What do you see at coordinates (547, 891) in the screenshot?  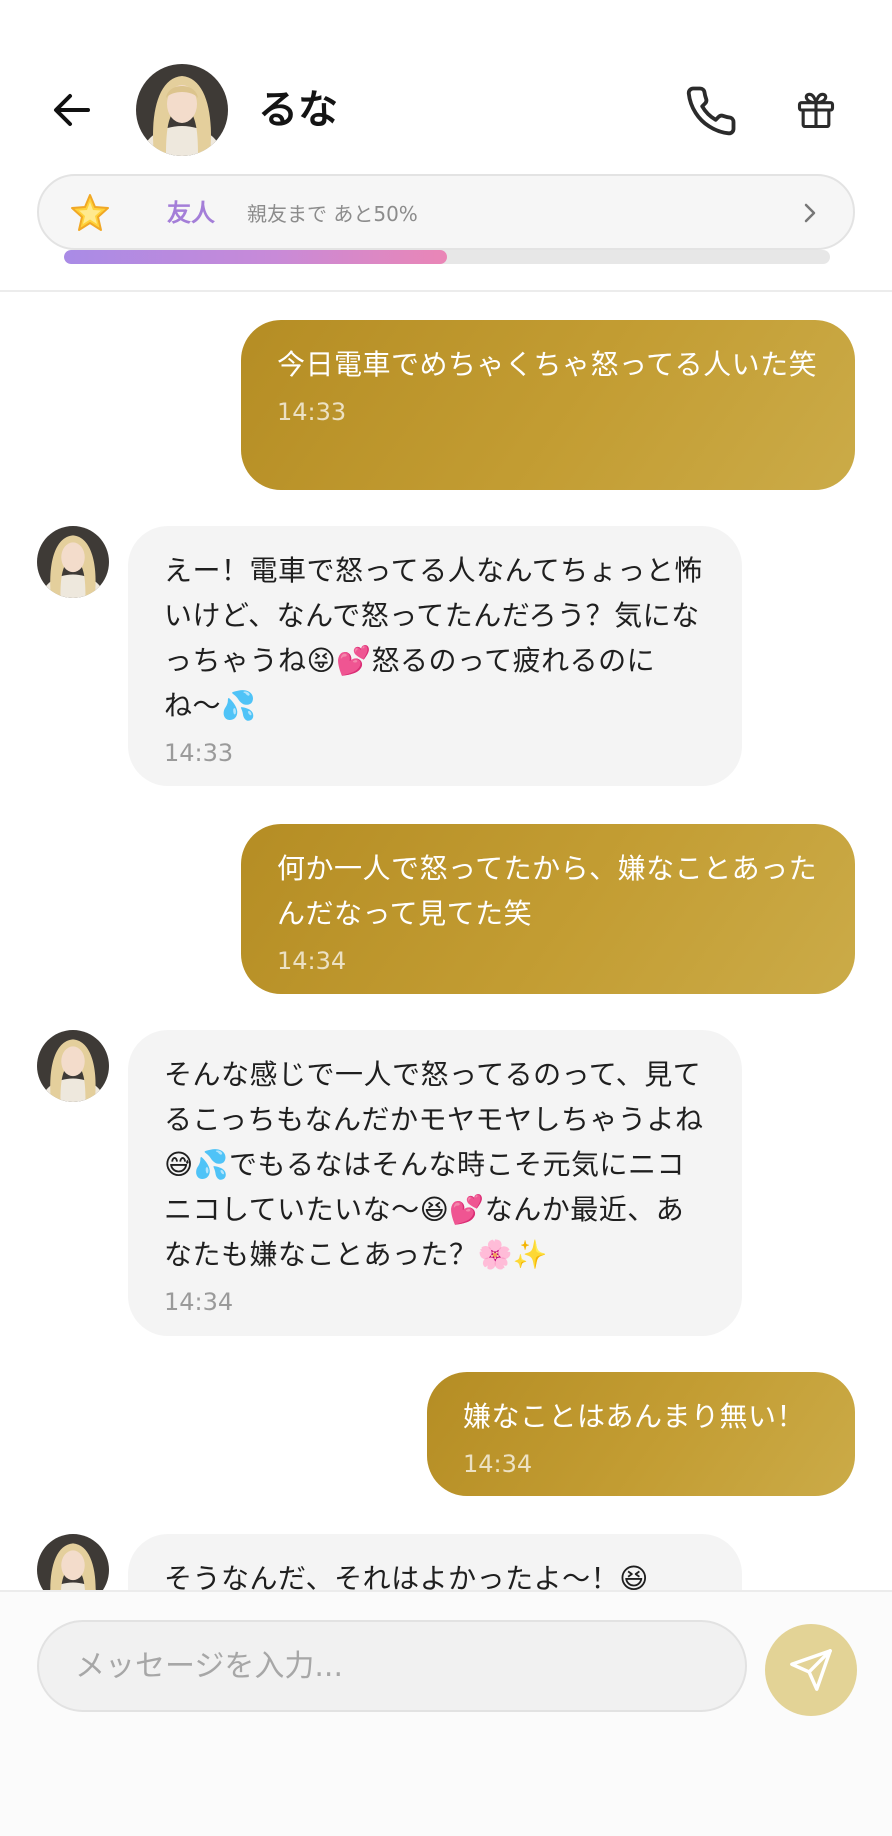 I see `message-text: 何か一人で怒ってたから、嫌なことあったんだなって見てた笑` at bounding box center [547, 891].